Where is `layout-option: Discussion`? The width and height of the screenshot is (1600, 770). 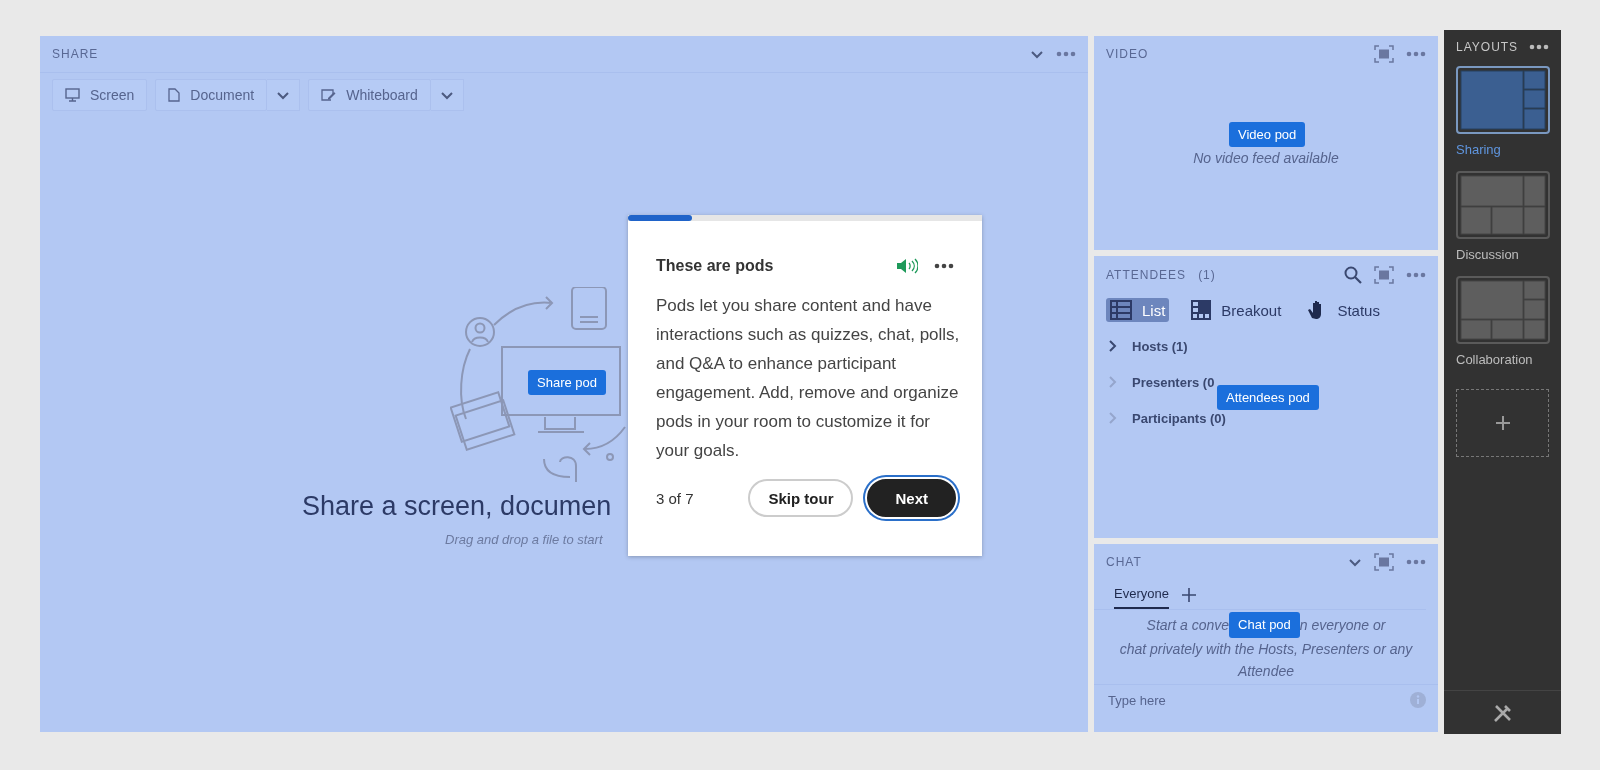
layout-option: Discussion is located at coordinates (1502, 223).